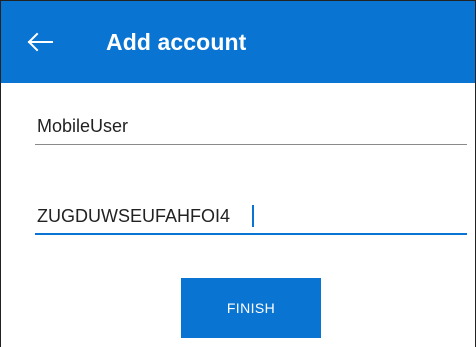 The width and height of the screenshot is (476, 347). Describe the element at coordinates (251, 234) in the screenshot. I see `secret-key-underline` at that location.